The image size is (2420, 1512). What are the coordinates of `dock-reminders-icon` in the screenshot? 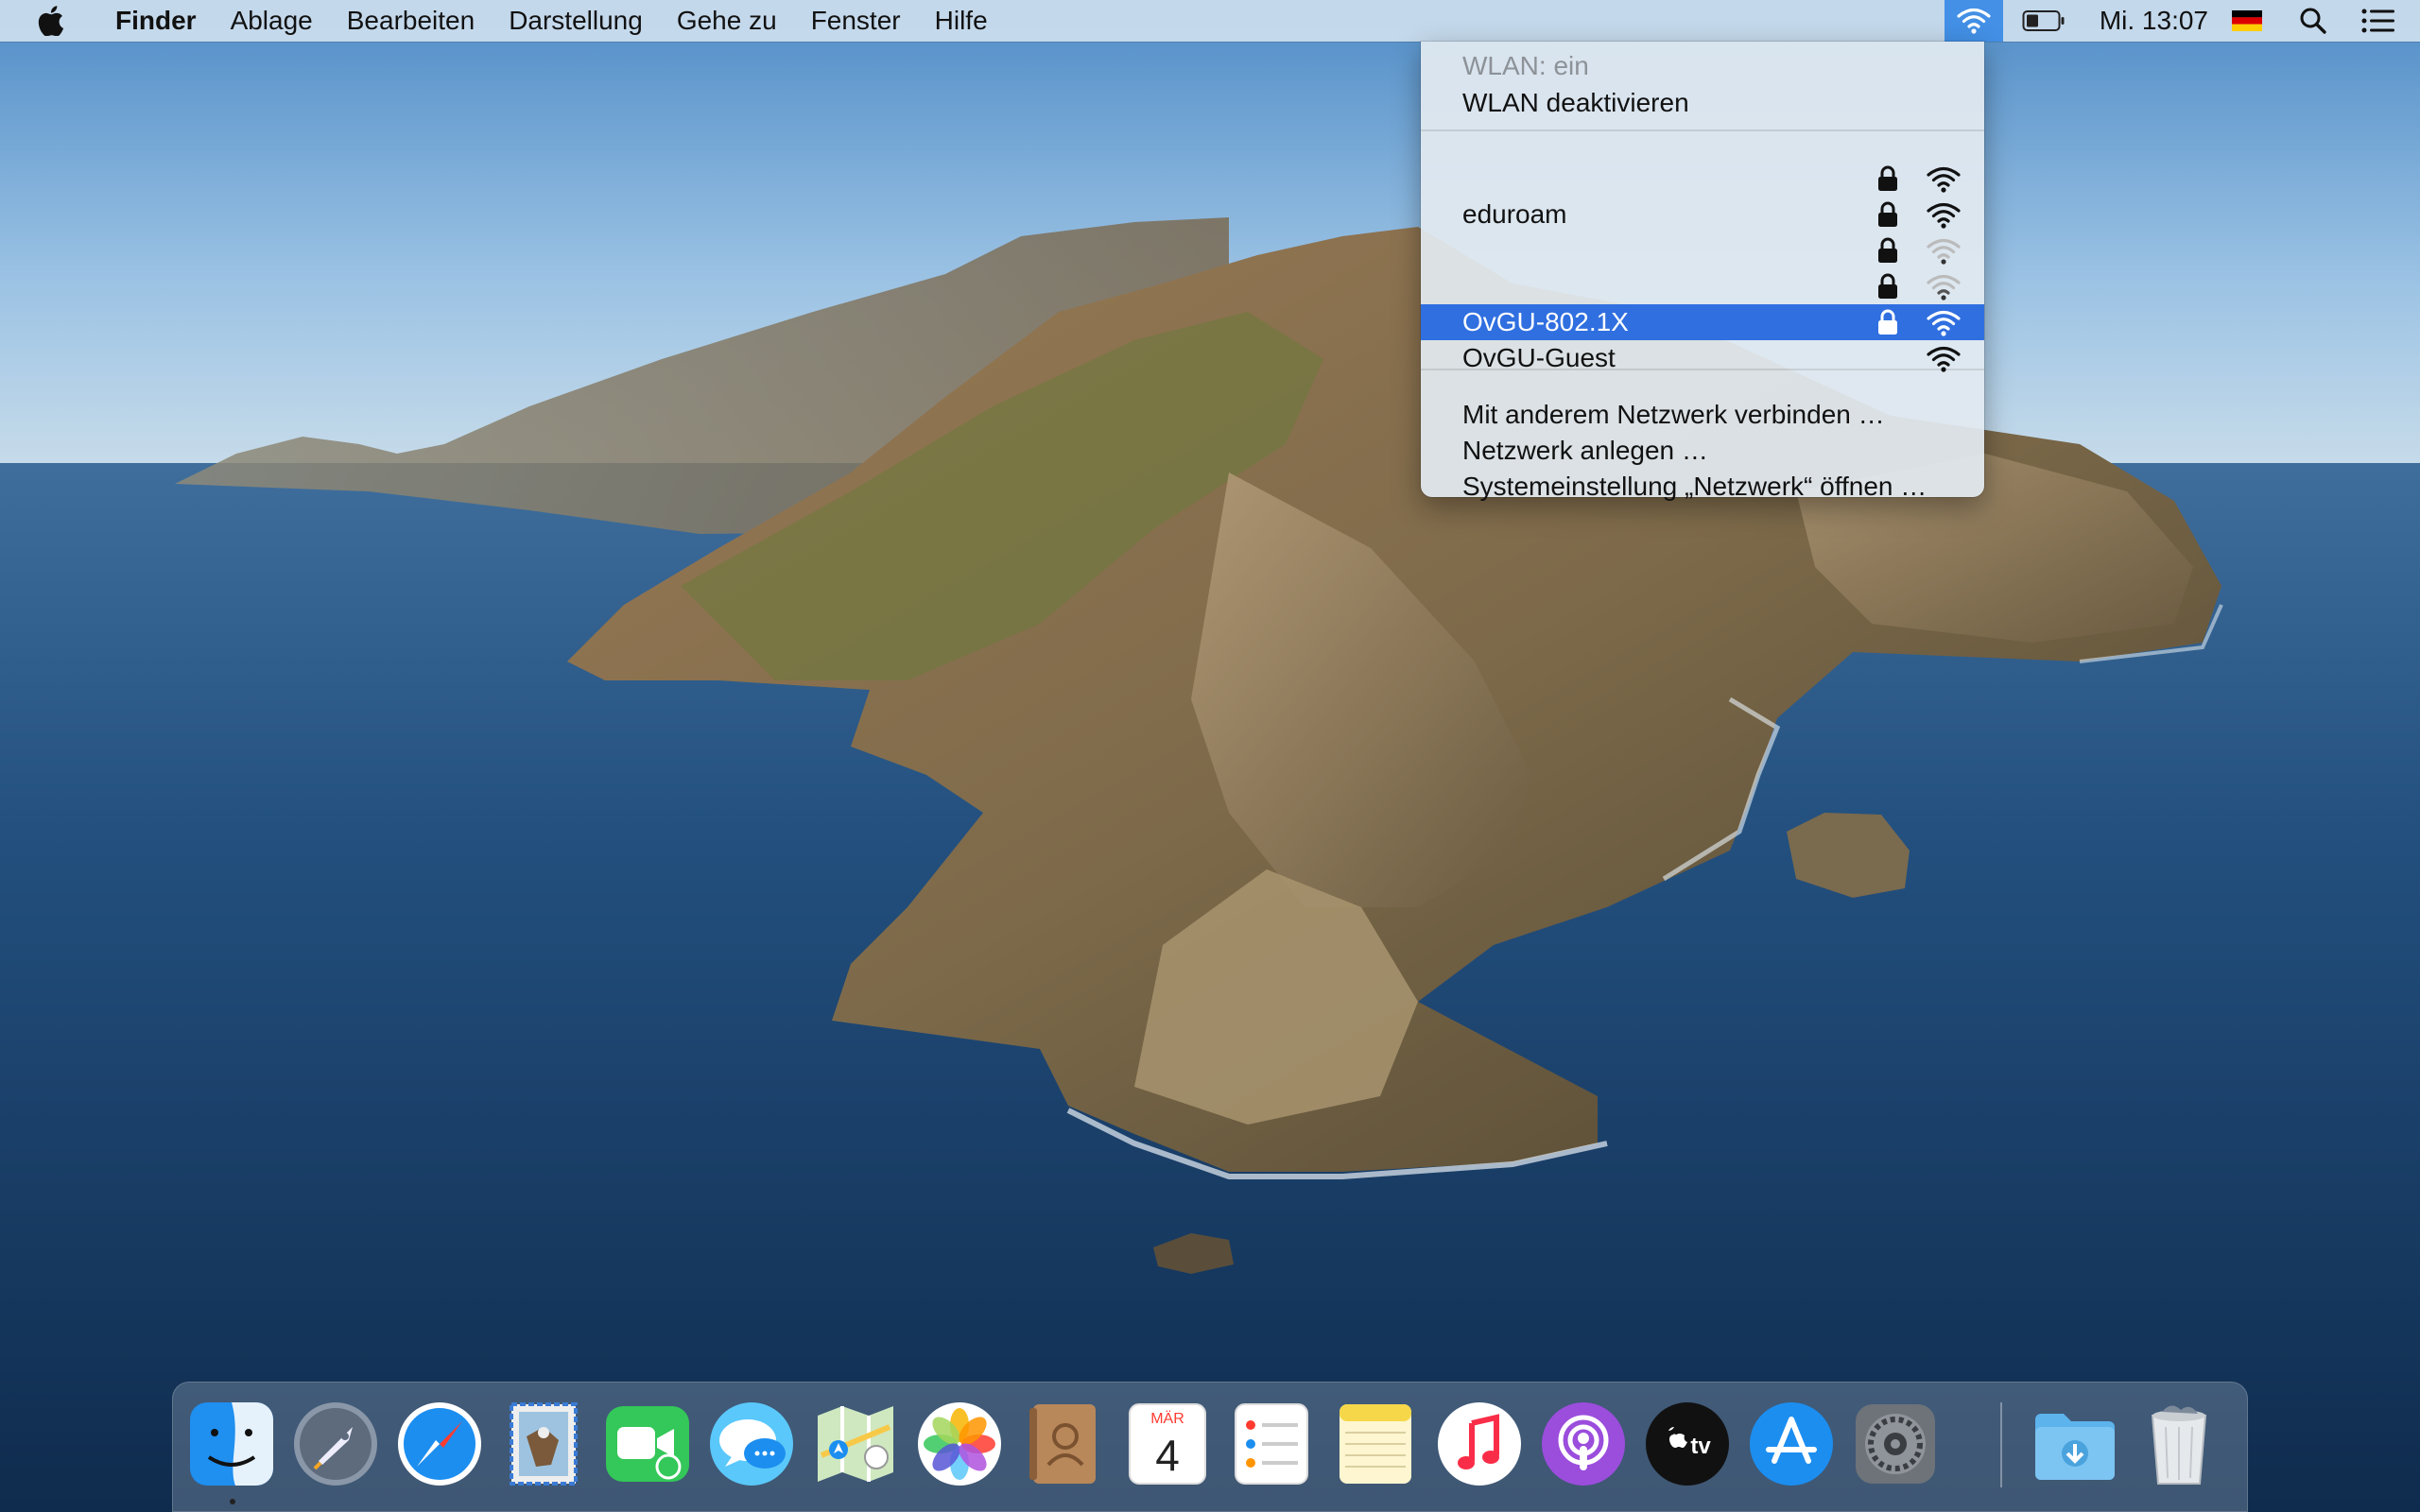 It's located at (1271, 1444).